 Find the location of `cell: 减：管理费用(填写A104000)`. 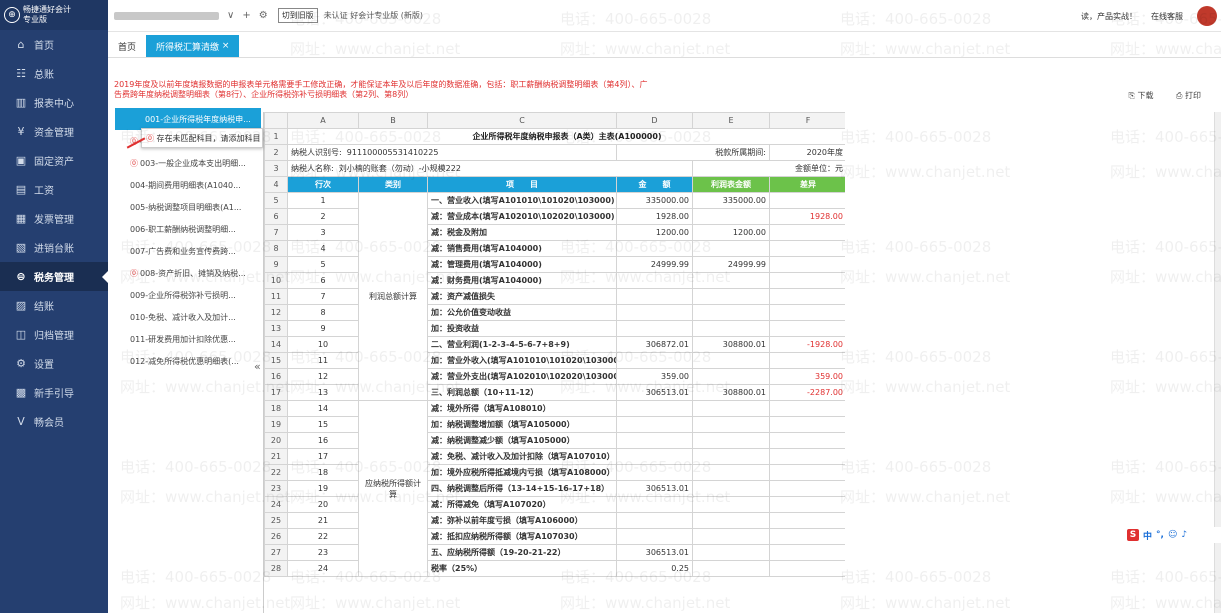

cell: 减：管理费用(填写A104000) is located at coordinates (522, 264).